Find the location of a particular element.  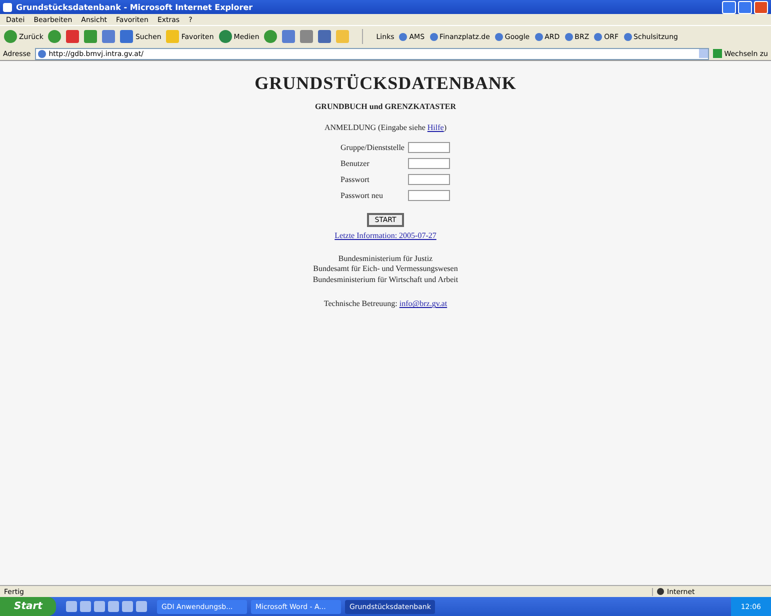

email-link: info@brz.gv.at is located at coordinates (423, 303).